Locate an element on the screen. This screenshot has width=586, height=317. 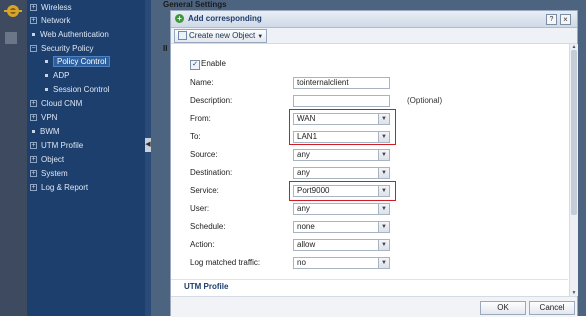
action-value: allow is located at coordinates (306, 244).